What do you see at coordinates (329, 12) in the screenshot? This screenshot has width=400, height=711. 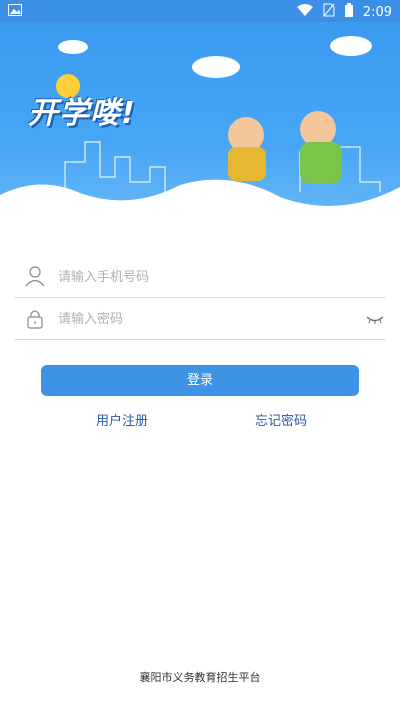 I see `no-sim-icon` at bounding box center [329, 12].